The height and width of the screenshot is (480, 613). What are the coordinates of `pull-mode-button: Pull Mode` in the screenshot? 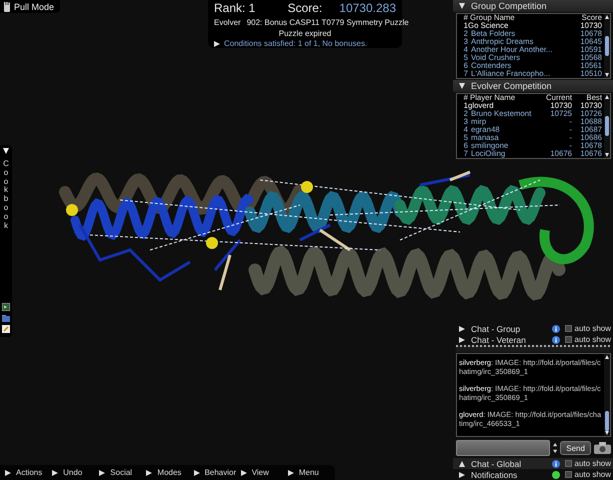 It's located at (30, 6).